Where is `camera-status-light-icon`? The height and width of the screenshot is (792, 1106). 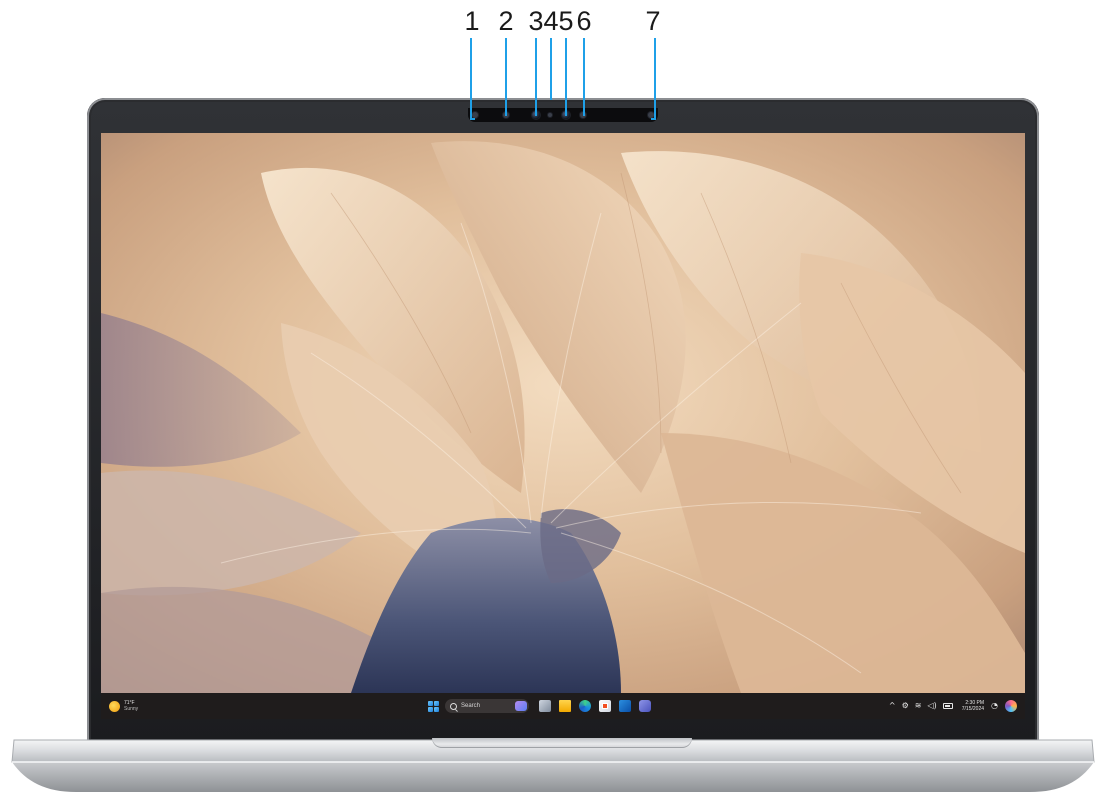 camera-status-light-icon is located at coordinates (550, 115).